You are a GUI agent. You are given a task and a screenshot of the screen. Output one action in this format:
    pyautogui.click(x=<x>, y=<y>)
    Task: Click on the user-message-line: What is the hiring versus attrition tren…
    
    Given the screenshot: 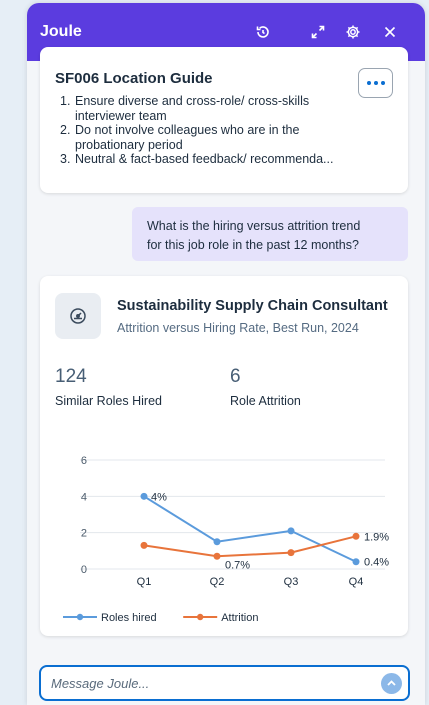 What is the action you would take?
    pyautogui.click(x=254, y=226)
    